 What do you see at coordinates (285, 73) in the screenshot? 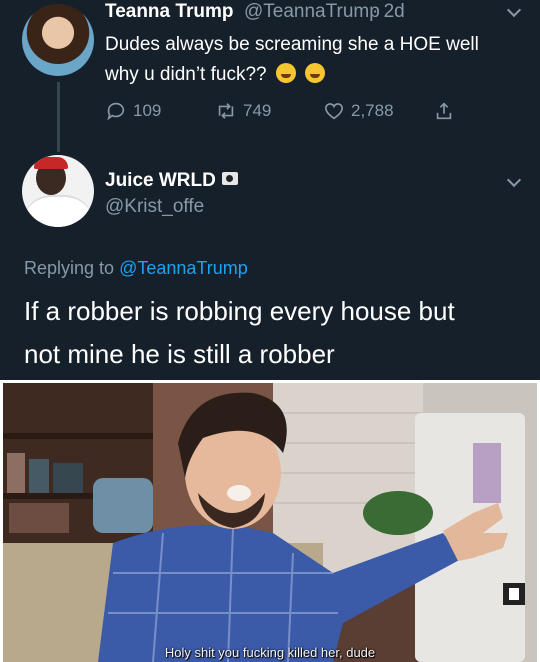
I see `thinking-face-emoji` at bounding box center [285, 73].